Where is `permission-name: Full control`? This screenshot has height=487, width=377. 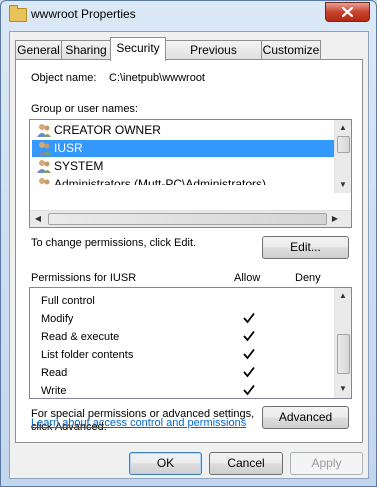
permission-name: Full control is located at coordinates (68, 301).